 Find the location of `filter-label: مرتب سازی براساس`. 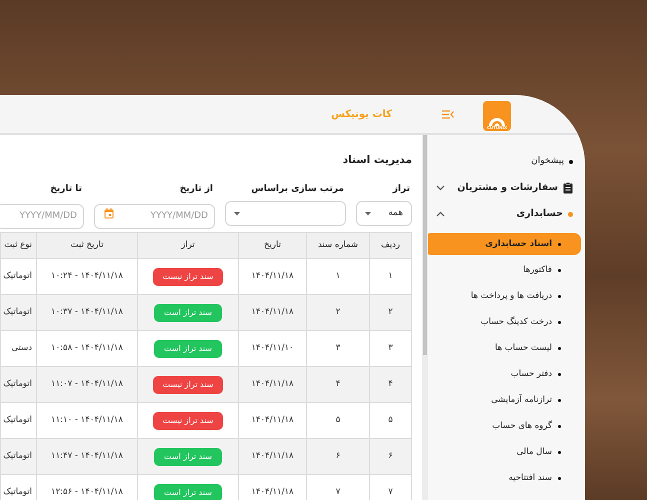

filter-label: مرتب سازی براساس is located at coordinates (297, 189).